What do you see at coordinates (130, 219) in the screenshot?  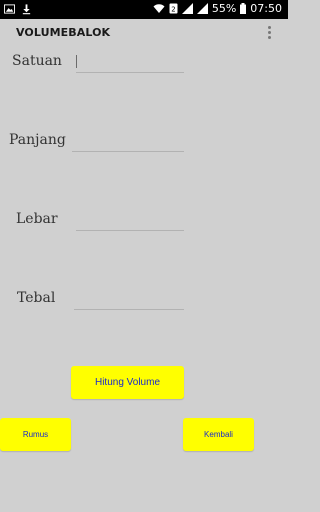 I see `lebar-input` at bounding box center [130, 219].